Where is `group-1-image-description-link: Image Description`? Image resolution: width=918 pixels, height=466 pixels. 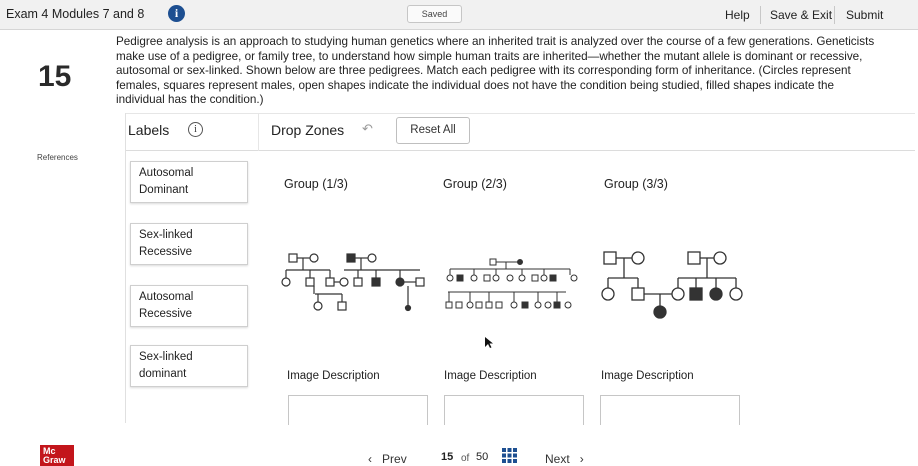
group-1-image-description-link: Image Description is located at coordinates (333, 376).